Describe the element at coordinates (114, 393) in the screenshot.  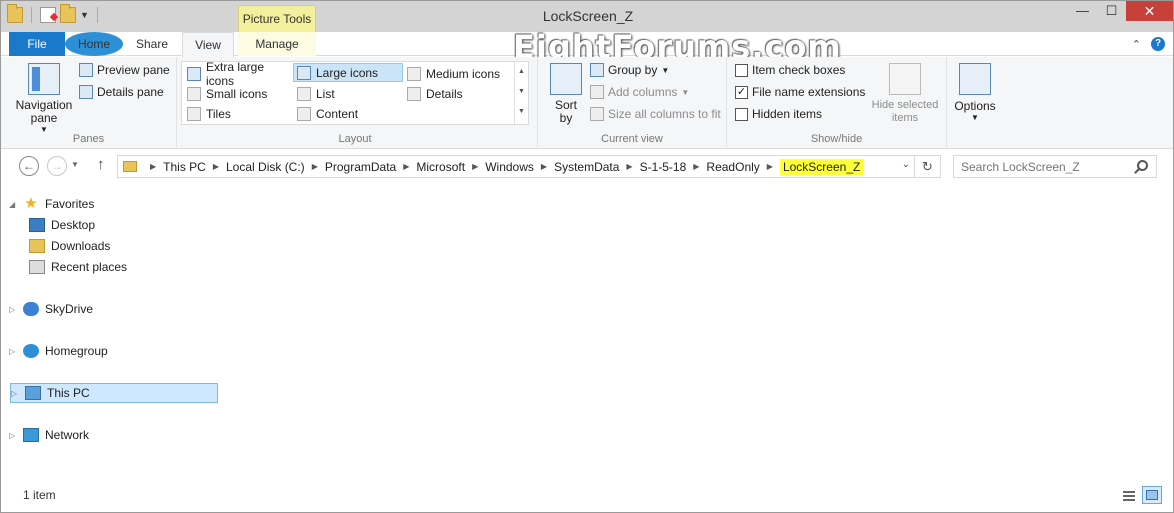
I see `tree-item-this-pc: ▷ This PC` at that location.